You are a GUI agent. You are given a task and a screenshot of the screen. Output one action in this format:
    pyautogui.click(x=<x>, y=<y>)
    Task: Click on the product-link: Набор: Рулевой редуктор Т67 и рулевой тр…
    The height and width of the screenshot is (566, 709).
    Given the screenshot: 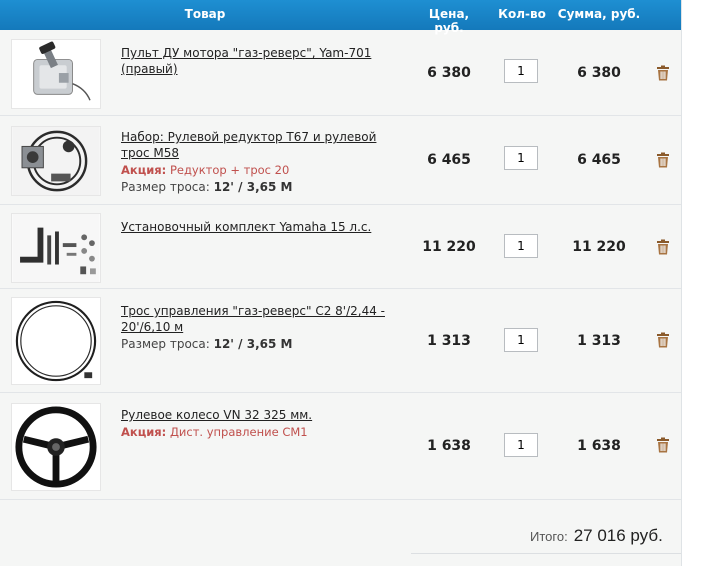 What is the action you would take?
    pyautogui.click(x=261, y=145)
    